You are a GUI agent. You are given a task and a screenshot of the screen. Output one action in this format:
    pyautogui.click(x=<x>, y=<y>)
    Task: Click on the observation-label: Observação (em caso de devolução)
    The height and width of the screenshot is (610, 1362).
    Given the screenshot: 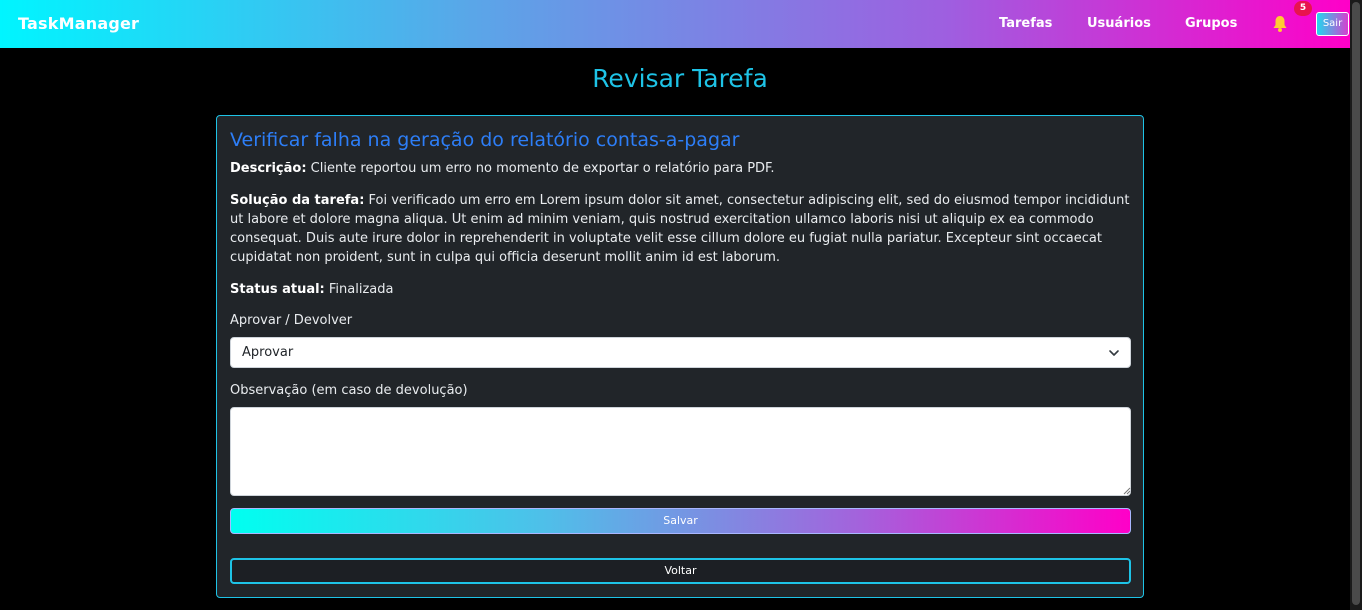 What is the action you would take?
    pyautogui.click(x=349, y=390)
    